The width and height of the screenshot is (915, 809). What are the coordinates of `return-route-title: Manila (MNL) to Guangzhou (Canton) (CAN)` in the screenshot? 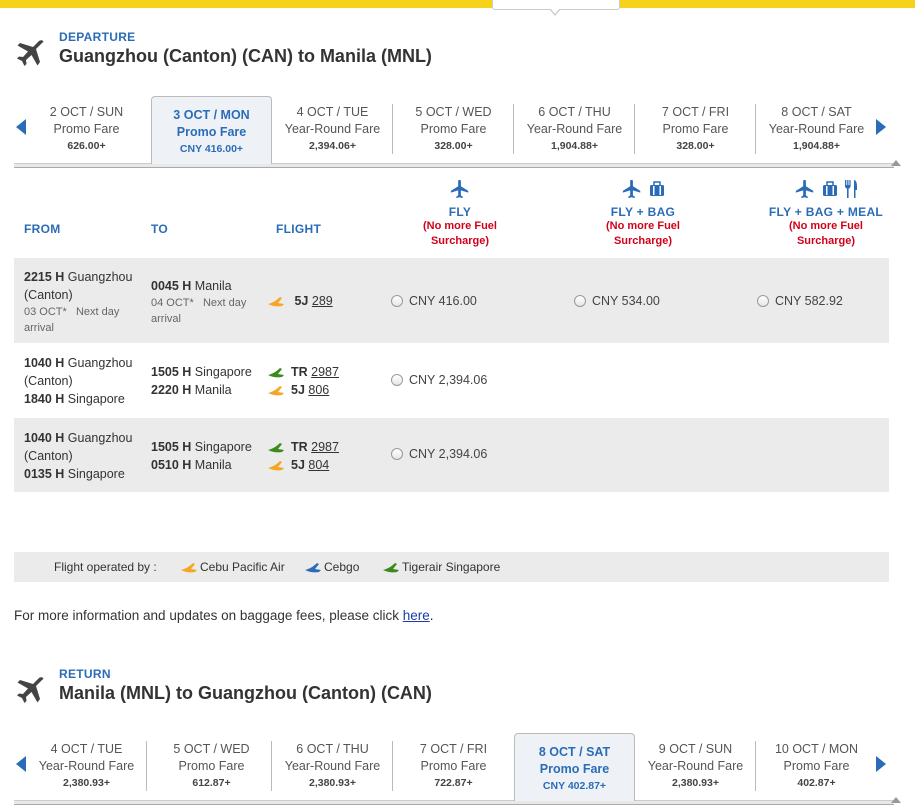 It's located at (245, 693).